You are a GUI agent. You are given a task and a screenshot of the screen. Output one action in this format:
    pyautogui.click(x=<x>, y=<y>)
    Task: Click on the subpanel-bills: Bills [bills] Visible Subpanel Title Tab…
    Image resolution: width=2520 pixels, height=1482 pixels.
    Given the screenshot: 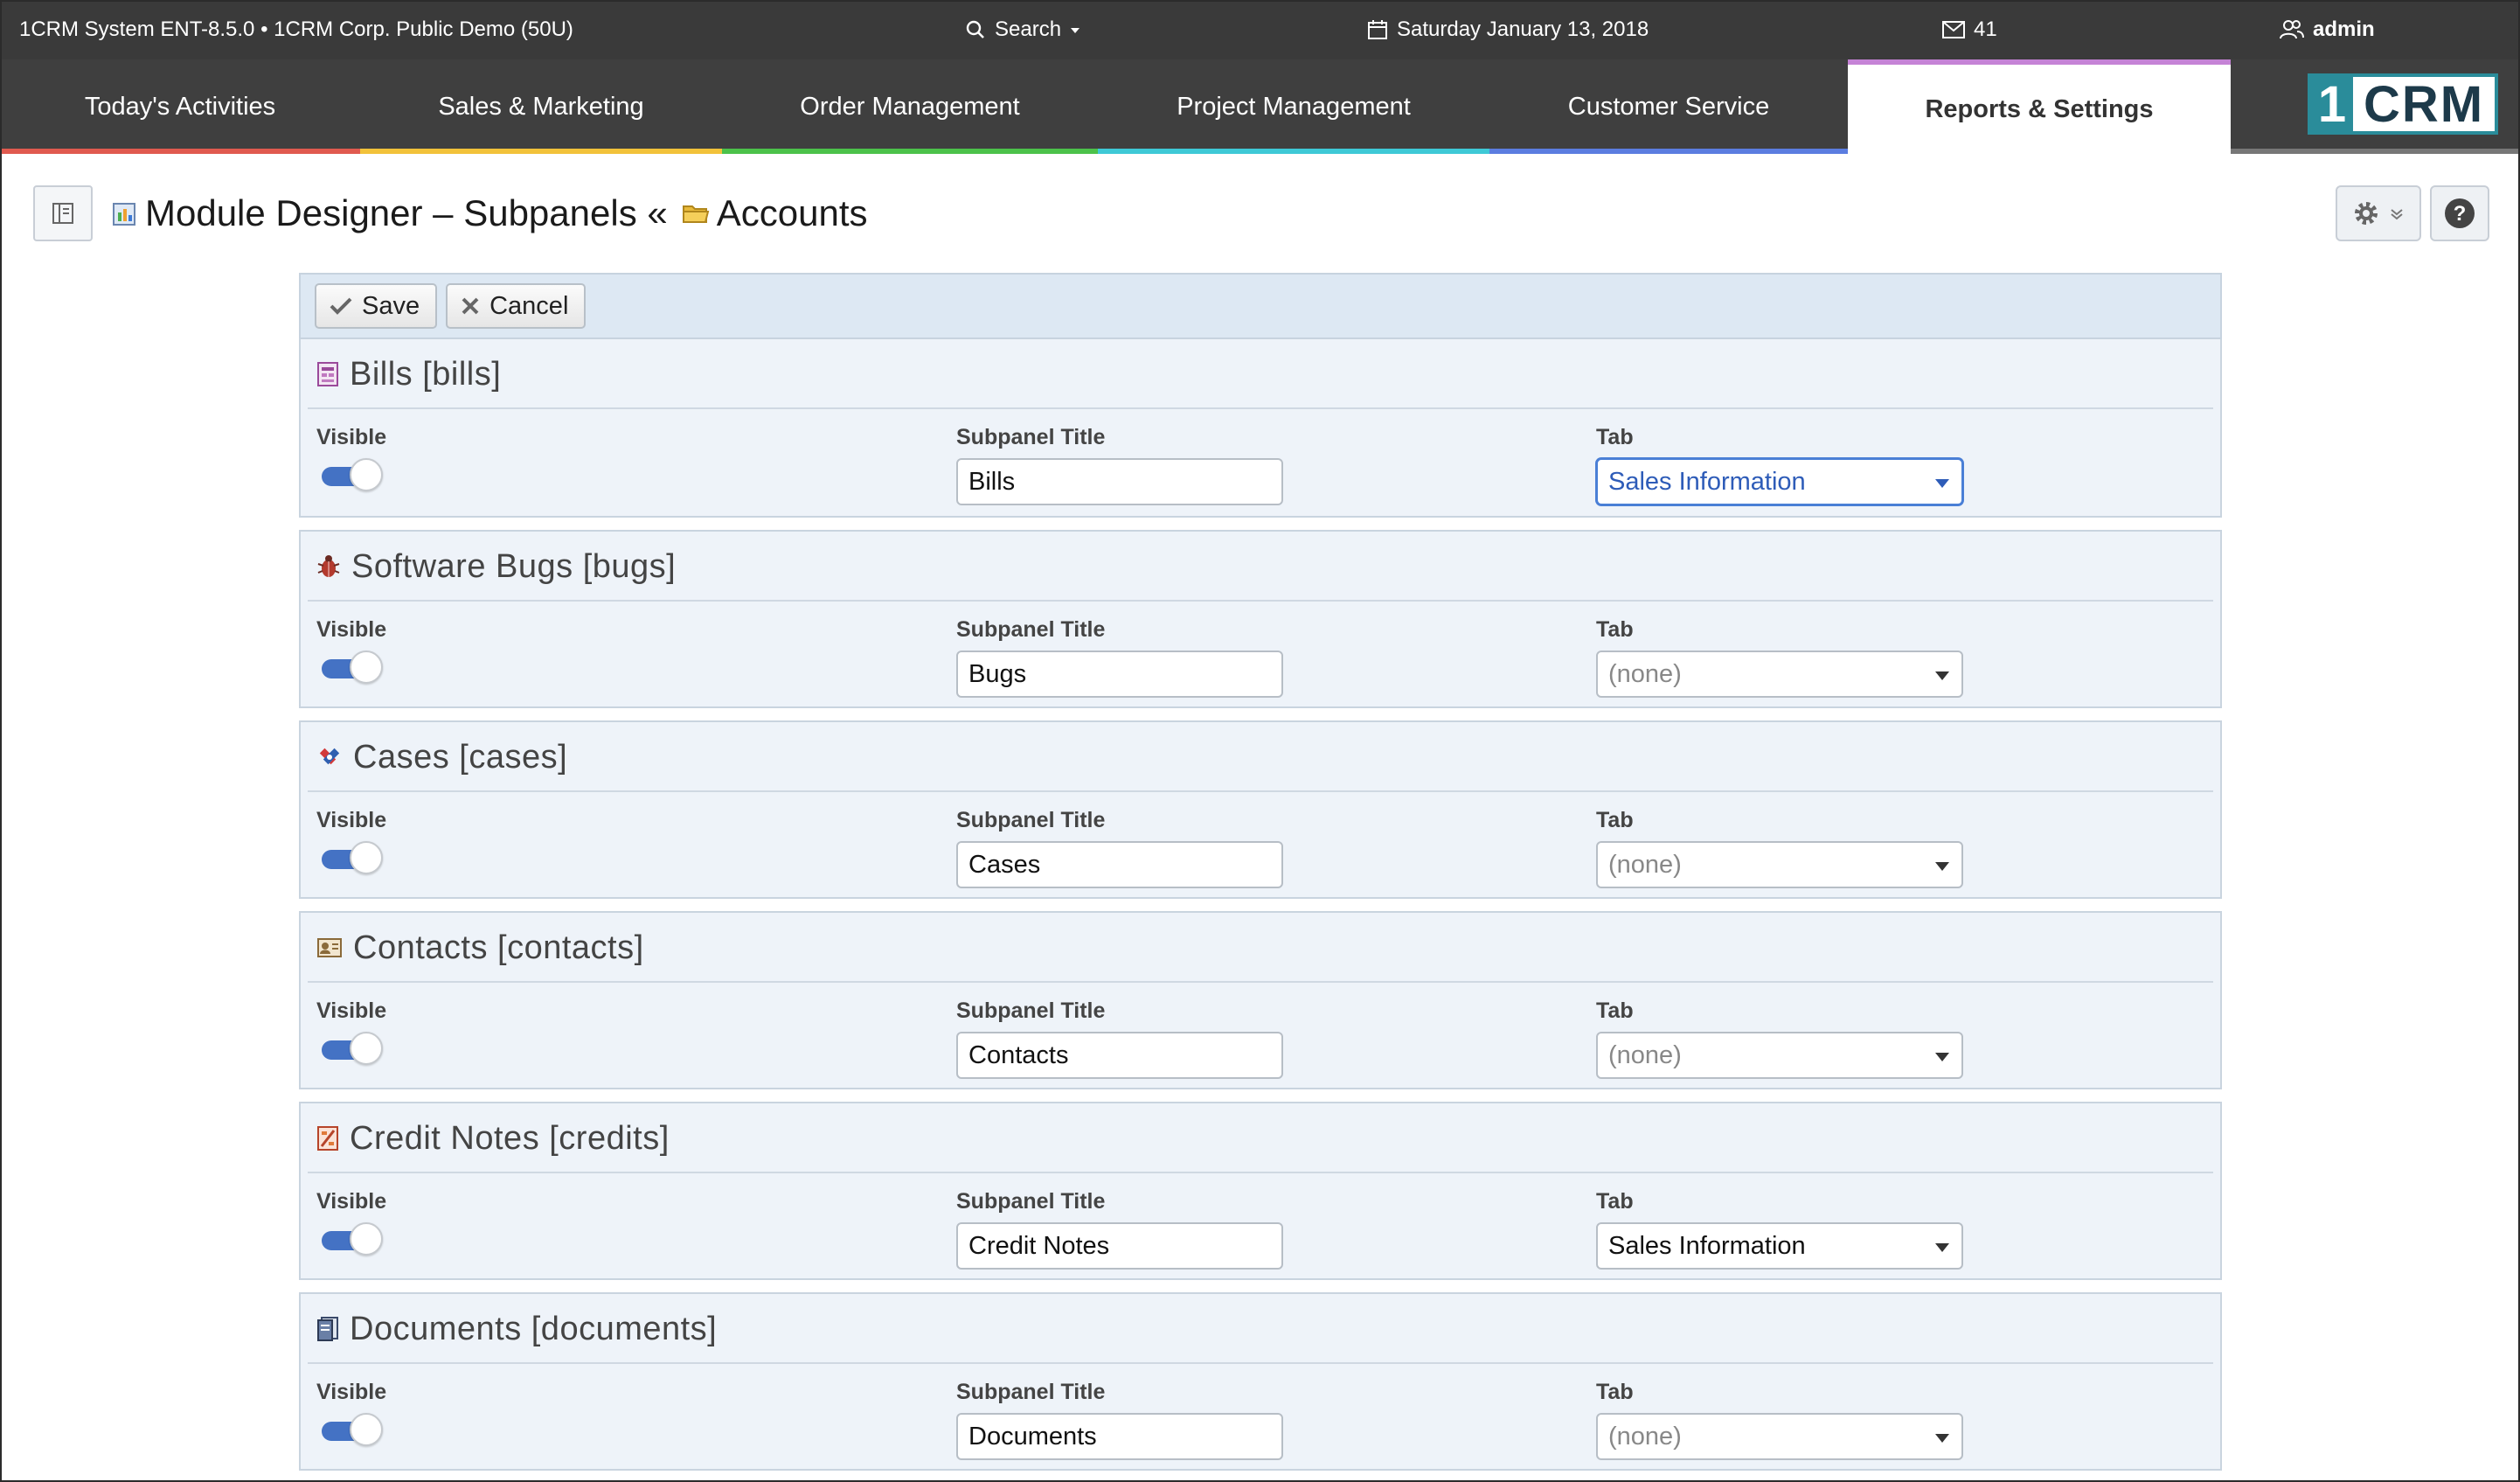 What is the action you would take?
    pyautogui.click(x=1260, y=428)
    